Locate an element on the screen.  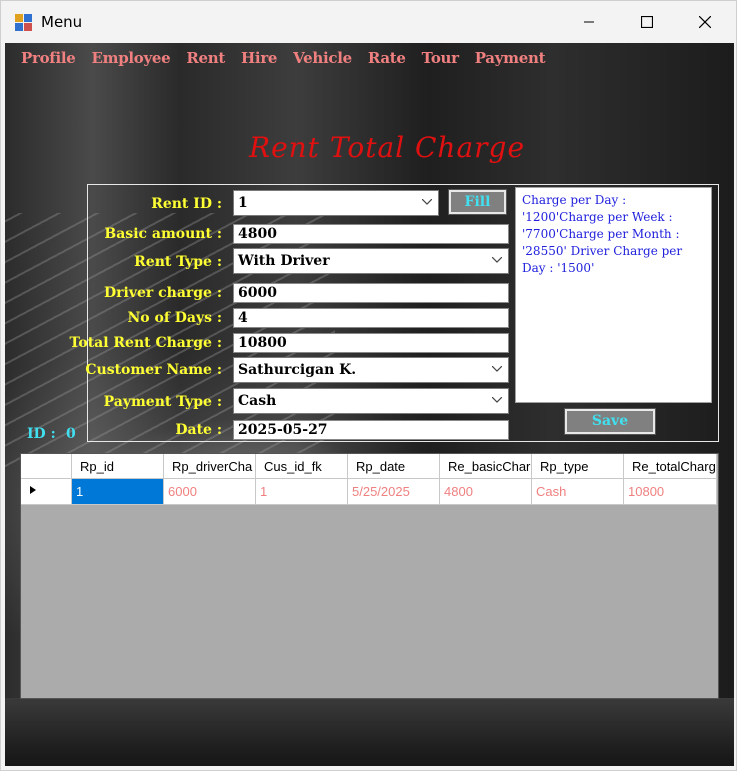
table-row: 1 6000 1 5/25/2025 4800 Cash 10800 is located at coordinates (369, 491).